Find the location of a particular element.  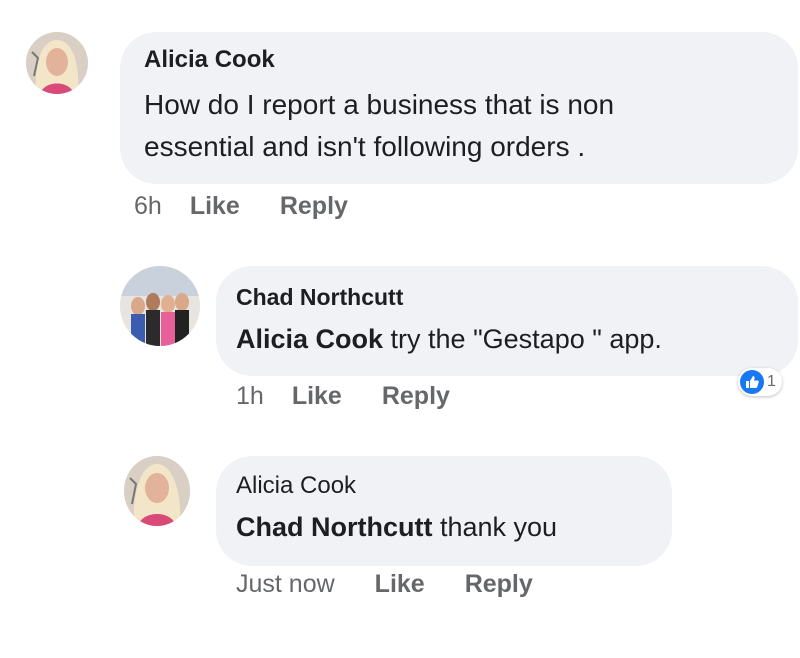

mention-link: Chad Northcutt is located at coordinates (334, 527).